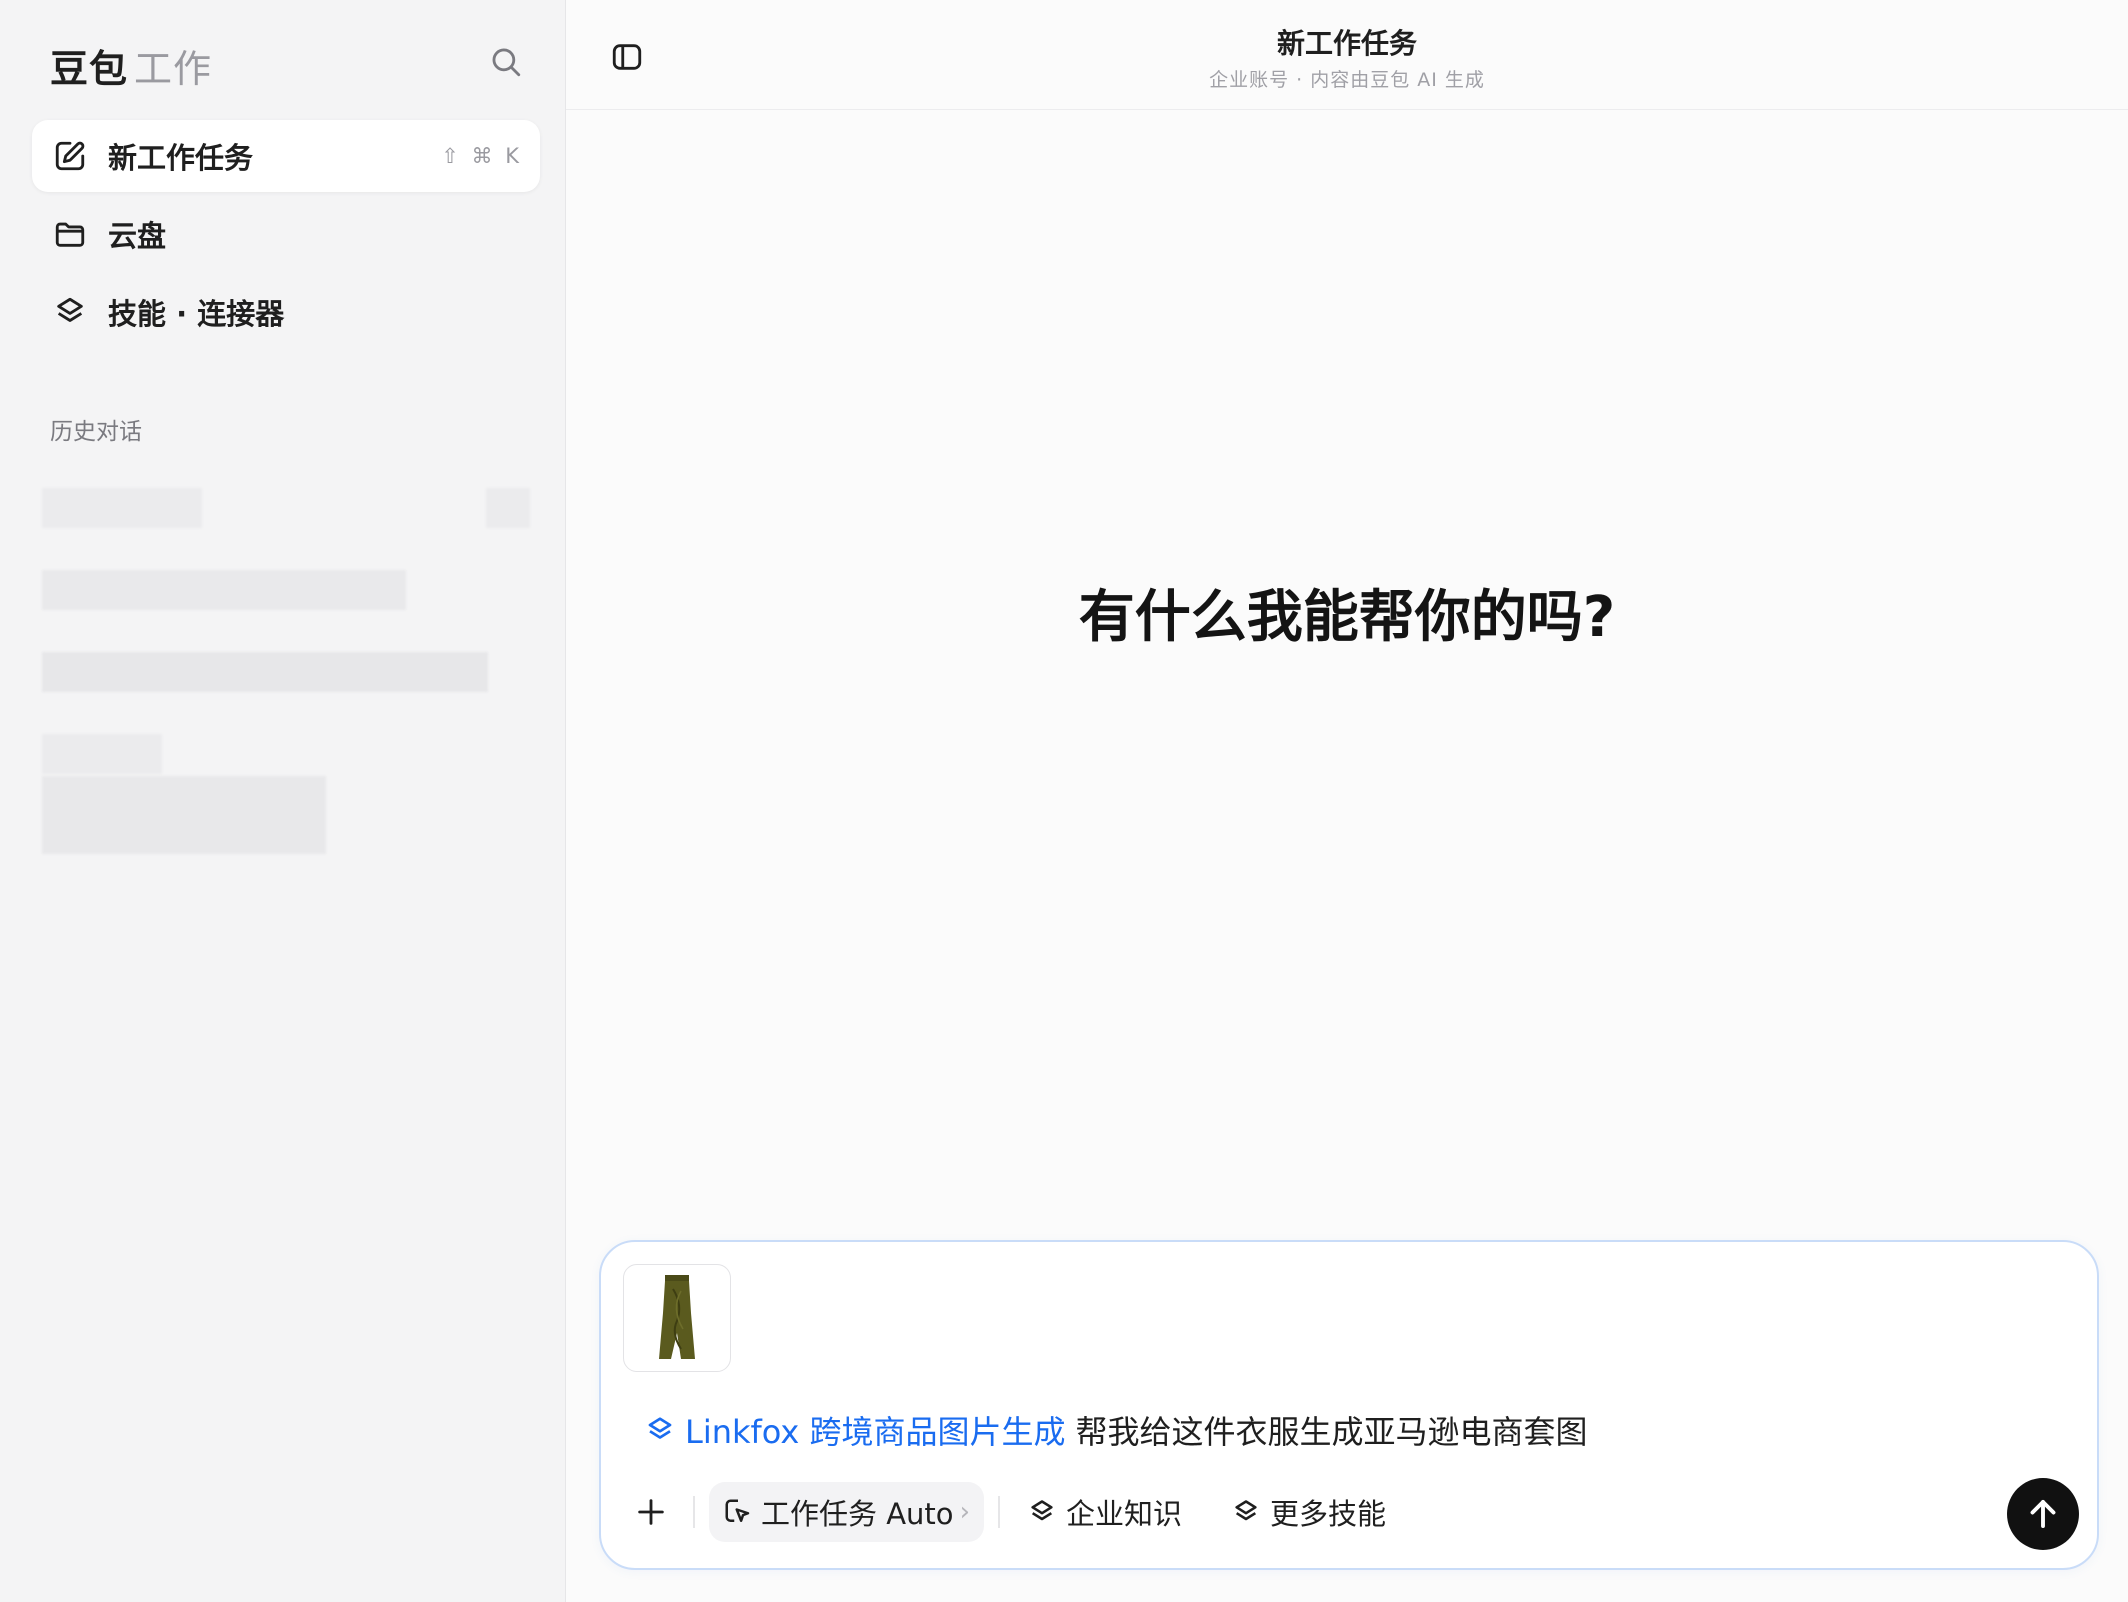  Describe the element at coordinates (137, 236) in the screenshot. I see `sidebar-item-label: 云盘` at that location.